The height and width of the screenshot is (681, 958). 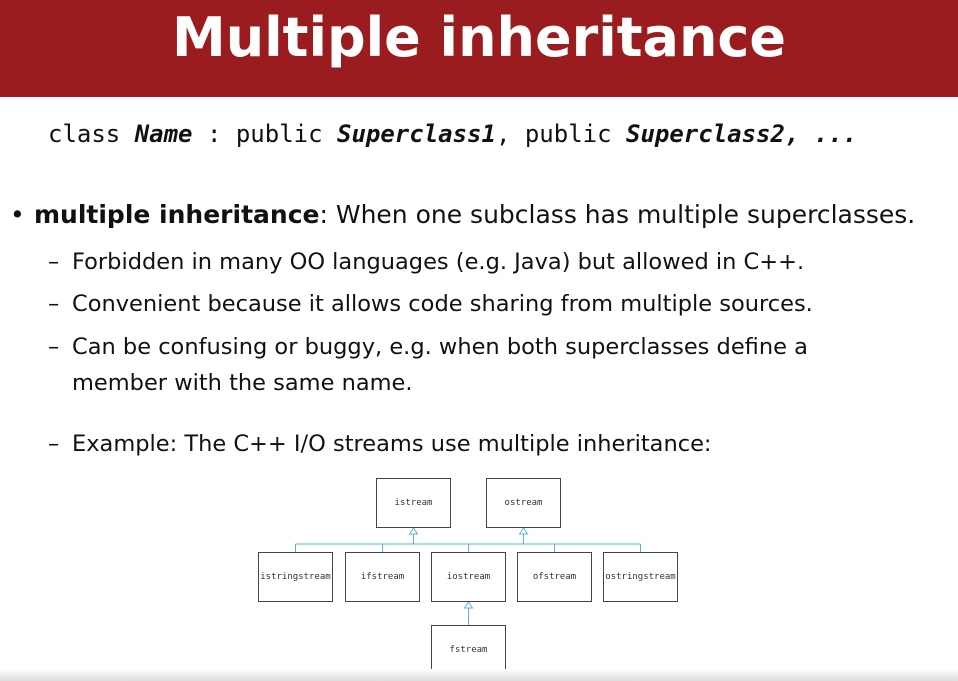 I want to click on node-ofstream: ofstream, so click(x=554, y=577).